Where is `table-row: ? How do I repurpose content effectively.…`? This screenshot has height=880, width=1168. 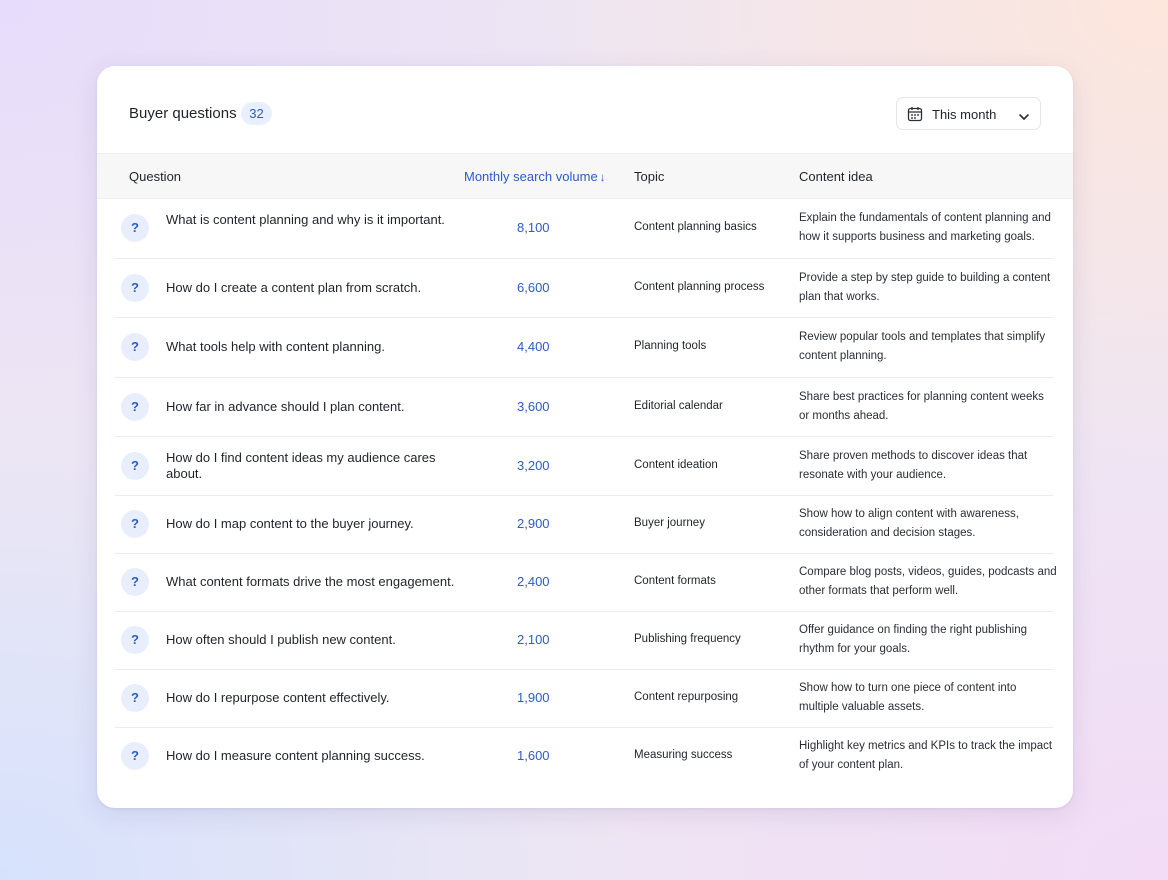
table-row: ? How do I repurpose content effectively.… is located at coordinates (584, 699).